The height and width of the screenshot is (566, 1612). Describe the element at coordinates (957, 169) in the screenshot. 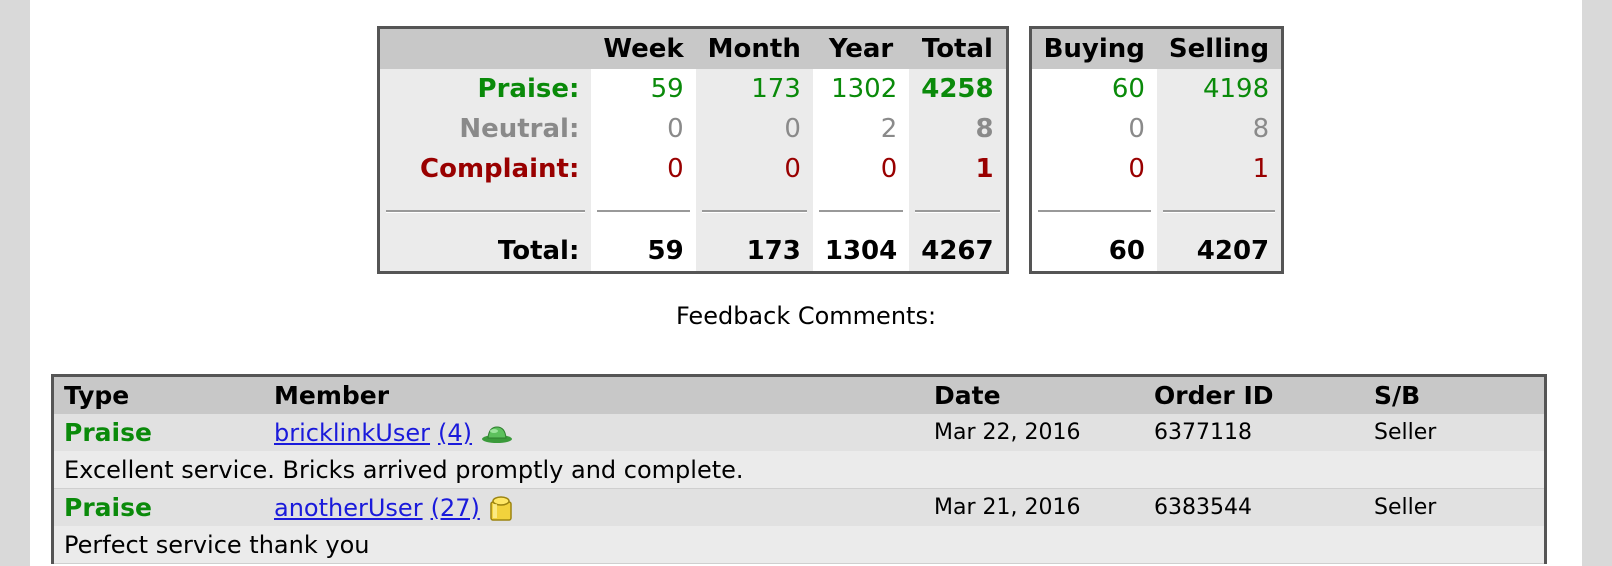

I see `complaint-total: 1` at that location.